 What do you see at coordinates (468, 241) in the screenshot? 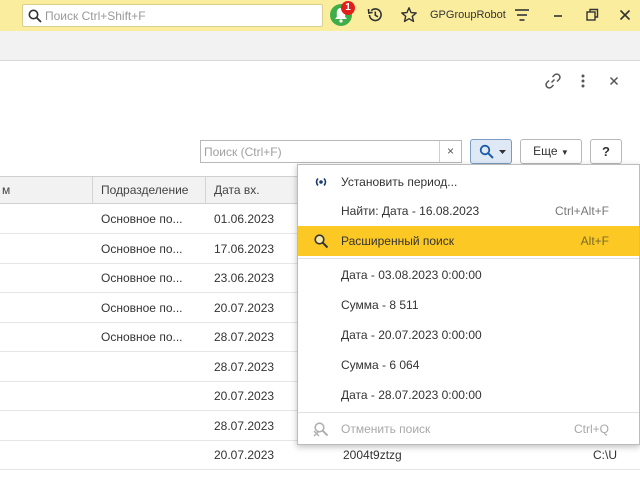
I see `menu-item-advanced-search: Расширенный поиск Alt+F` at bounding box center [468, 241].